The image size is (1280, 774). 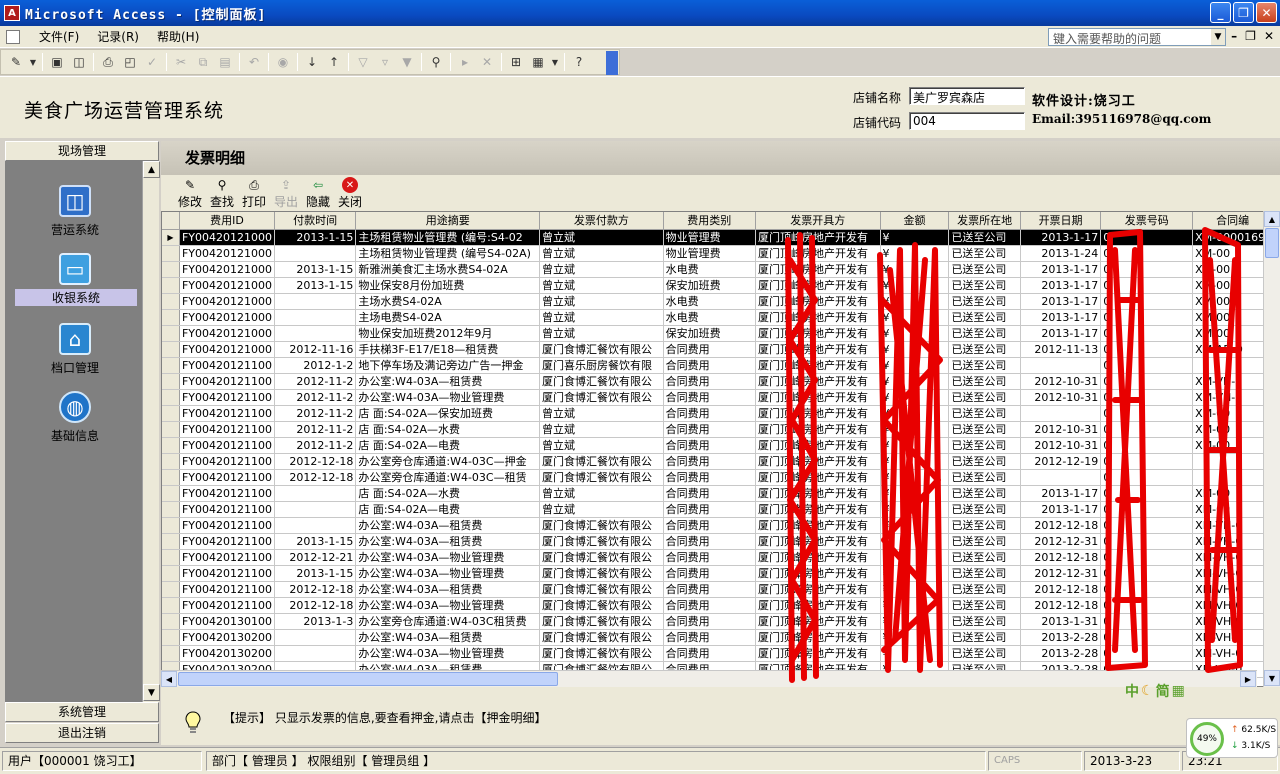 What do you see at coordinates (1266, 12) in the screenshot?
I see `close-button: ✕` at bounding box center [1266, 12].